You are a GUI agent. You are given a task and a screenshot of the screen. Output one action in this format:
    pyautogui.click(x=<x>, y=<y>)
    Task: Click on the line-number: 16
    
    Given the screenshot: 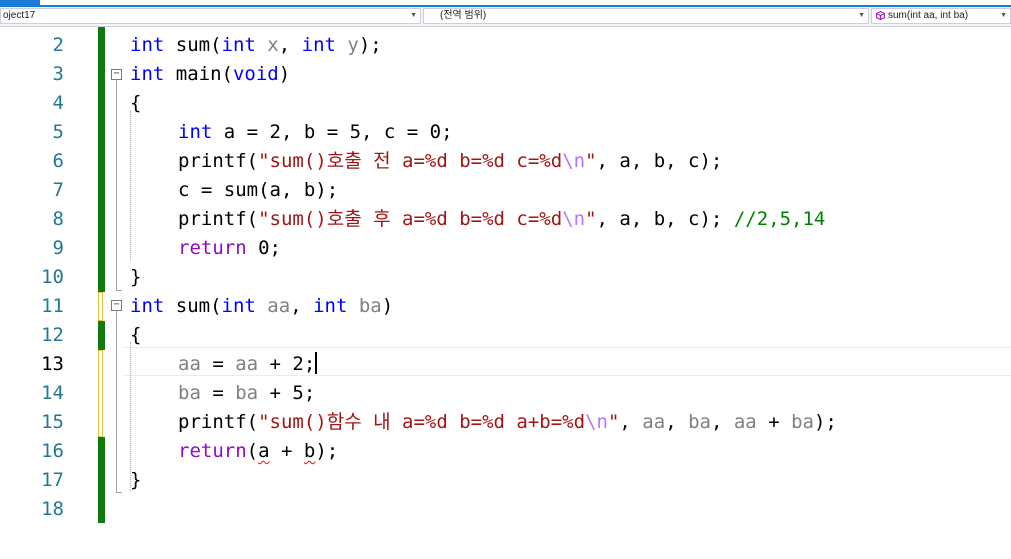 What is the action you would take?
    pyautogui.click(x=52, y=451)
    